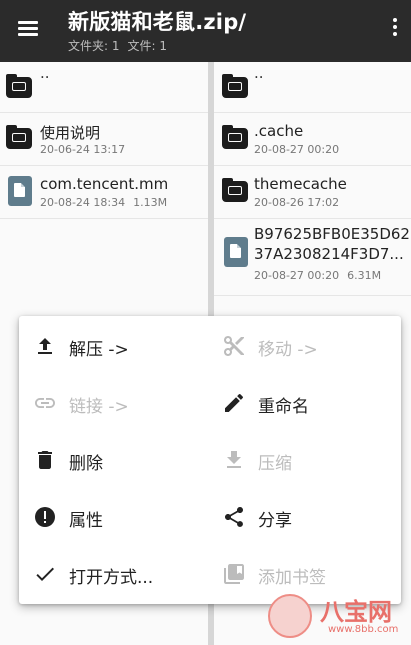 The width and height of the screenshot is (411, 645). I want to click on info-alert-icon, so click(45, 517).